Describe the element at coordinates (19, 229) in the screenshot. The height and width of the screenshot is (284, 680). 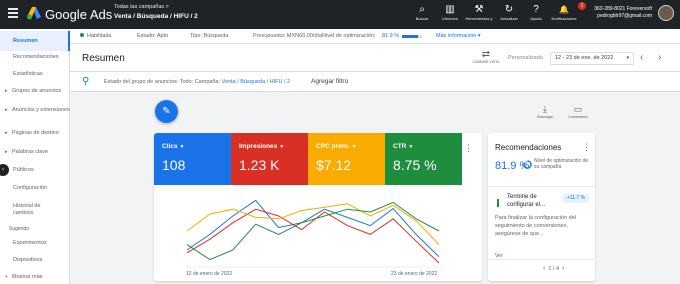
I see `sidebar-group-sugerido: Sugerido` at that location.